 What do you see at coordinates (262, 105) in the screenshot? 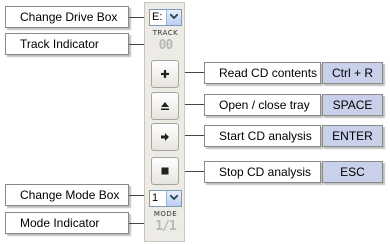
I see `callout-open-close-tray: Open / close tray` at bounding box center [262, 105].